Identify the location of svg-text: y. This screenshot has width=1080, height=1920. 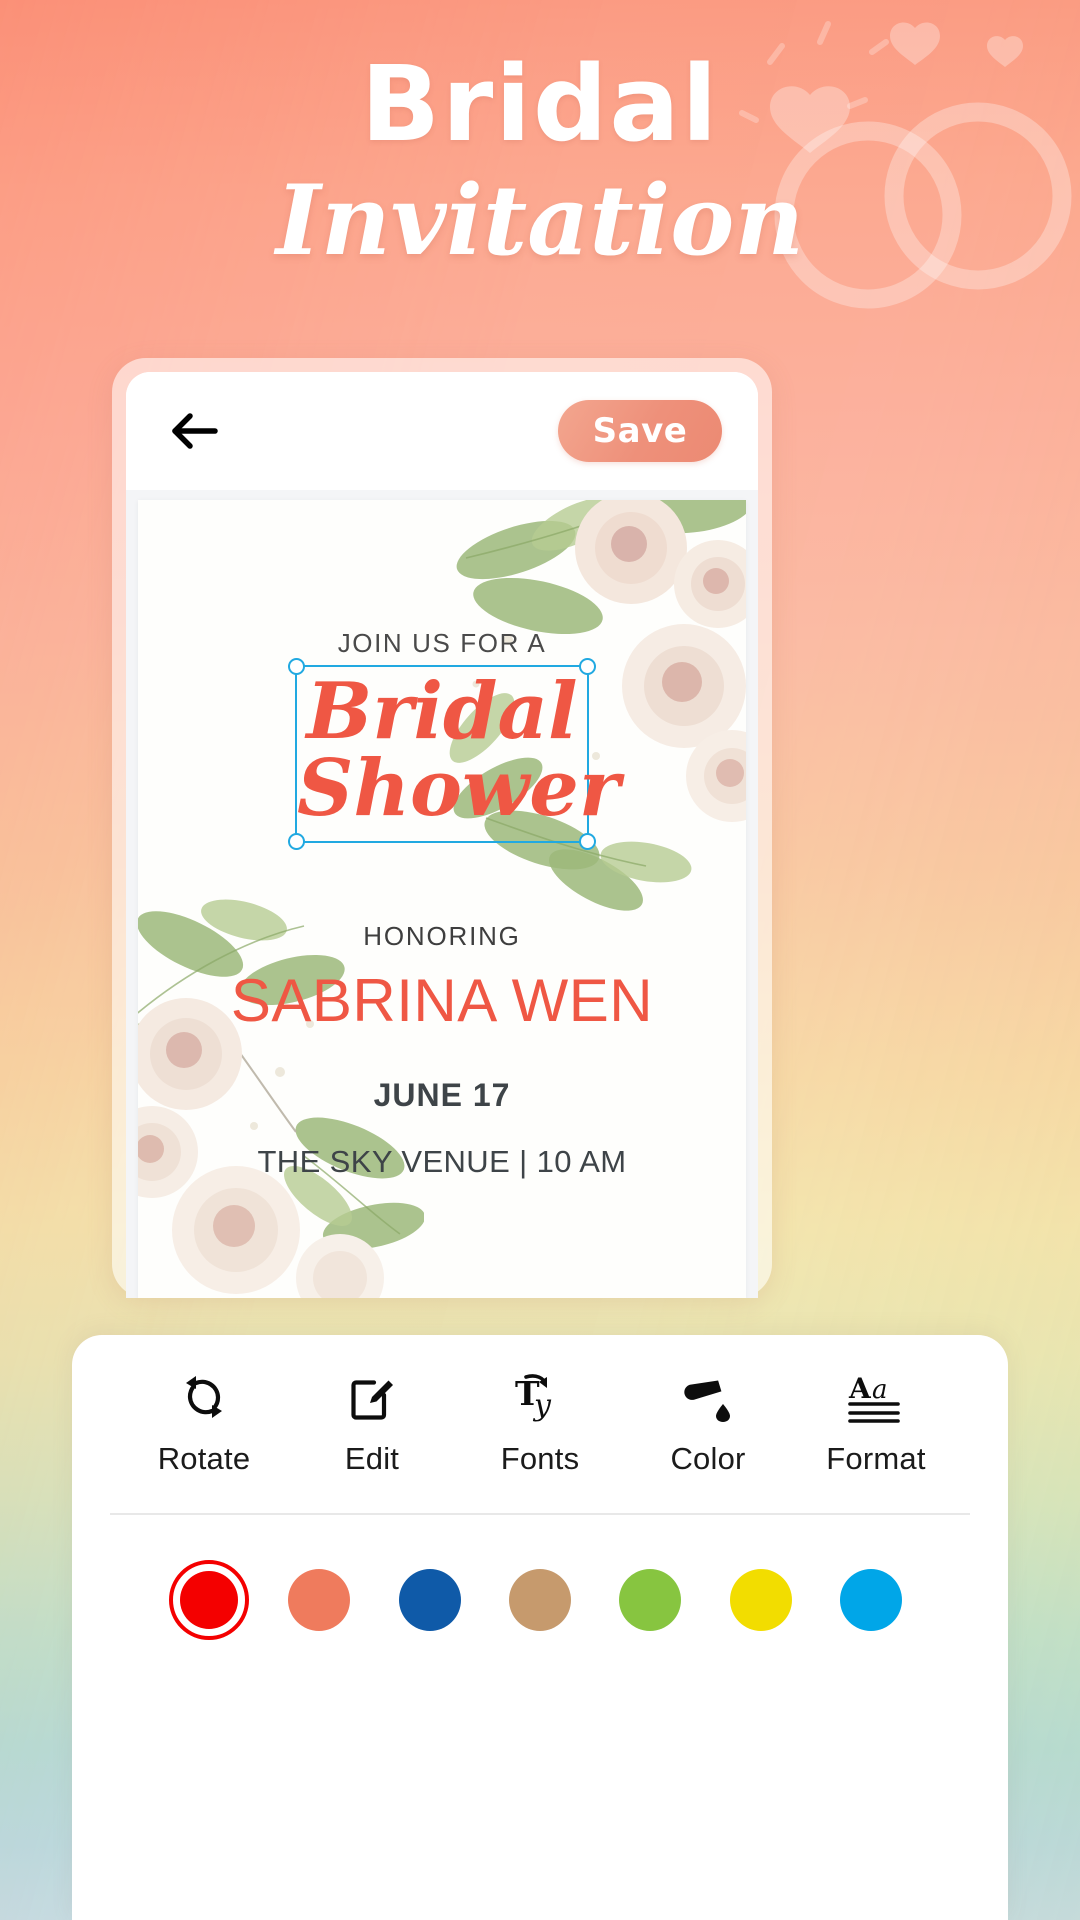
(542, 1405).